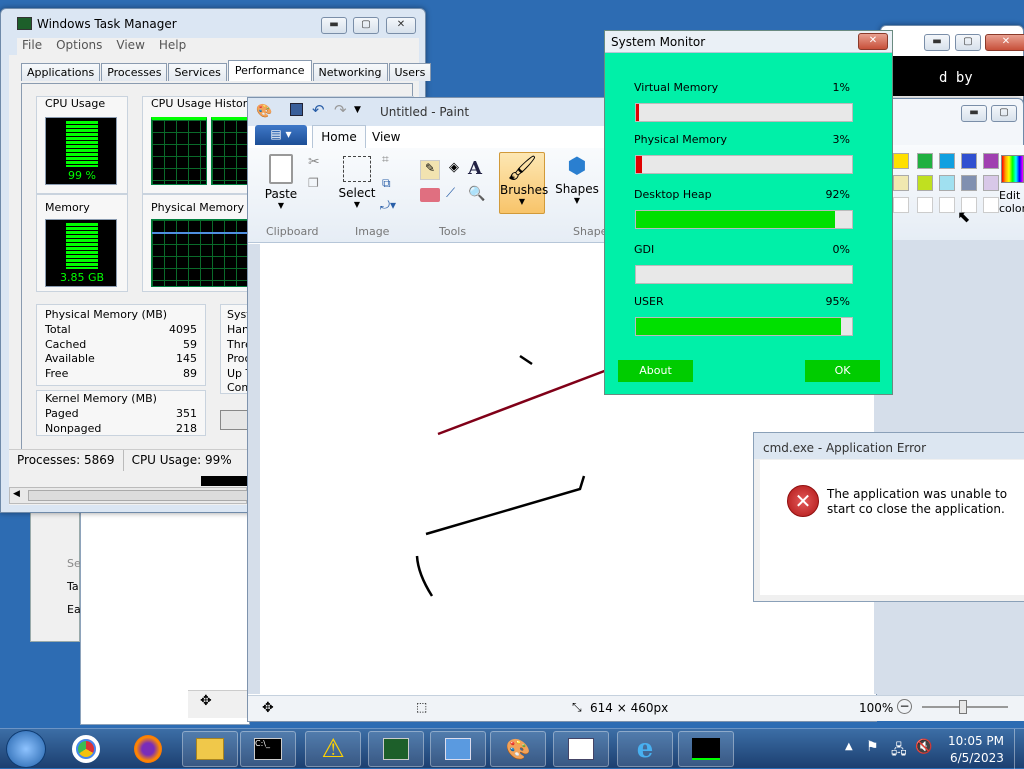 The image size is (1024, 769). Describe the element at coordinates (82, 243) in the screenshot. I see `memory-group: Memory 3.85 GB` at that location.